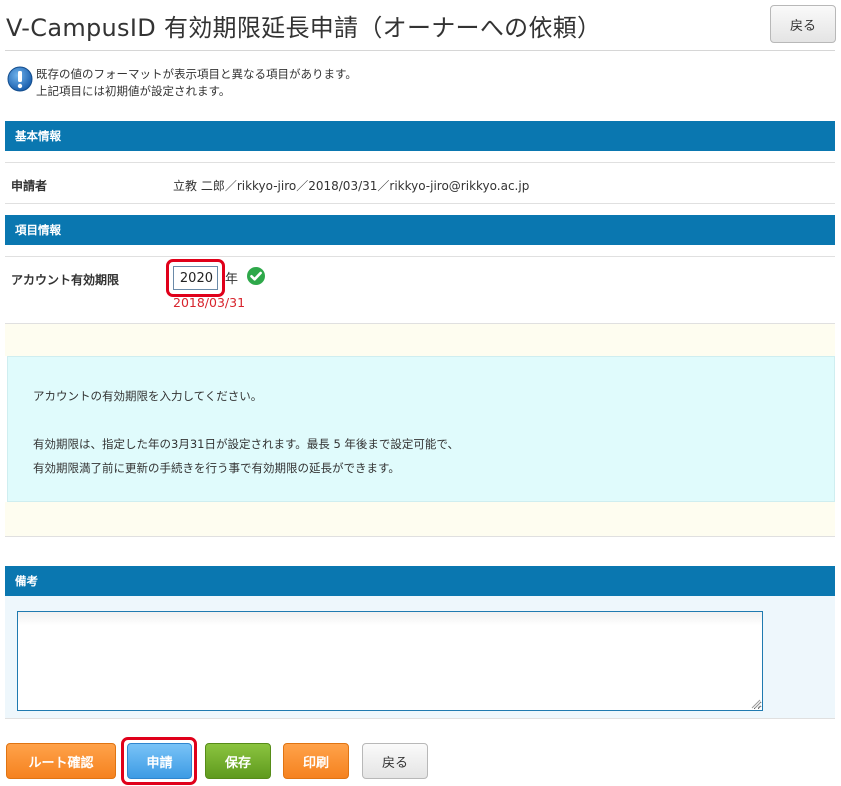 Image resolution: width=841 pixels, height=786 pixels. I want to click on apply-button-highlight, so click(159, 761).